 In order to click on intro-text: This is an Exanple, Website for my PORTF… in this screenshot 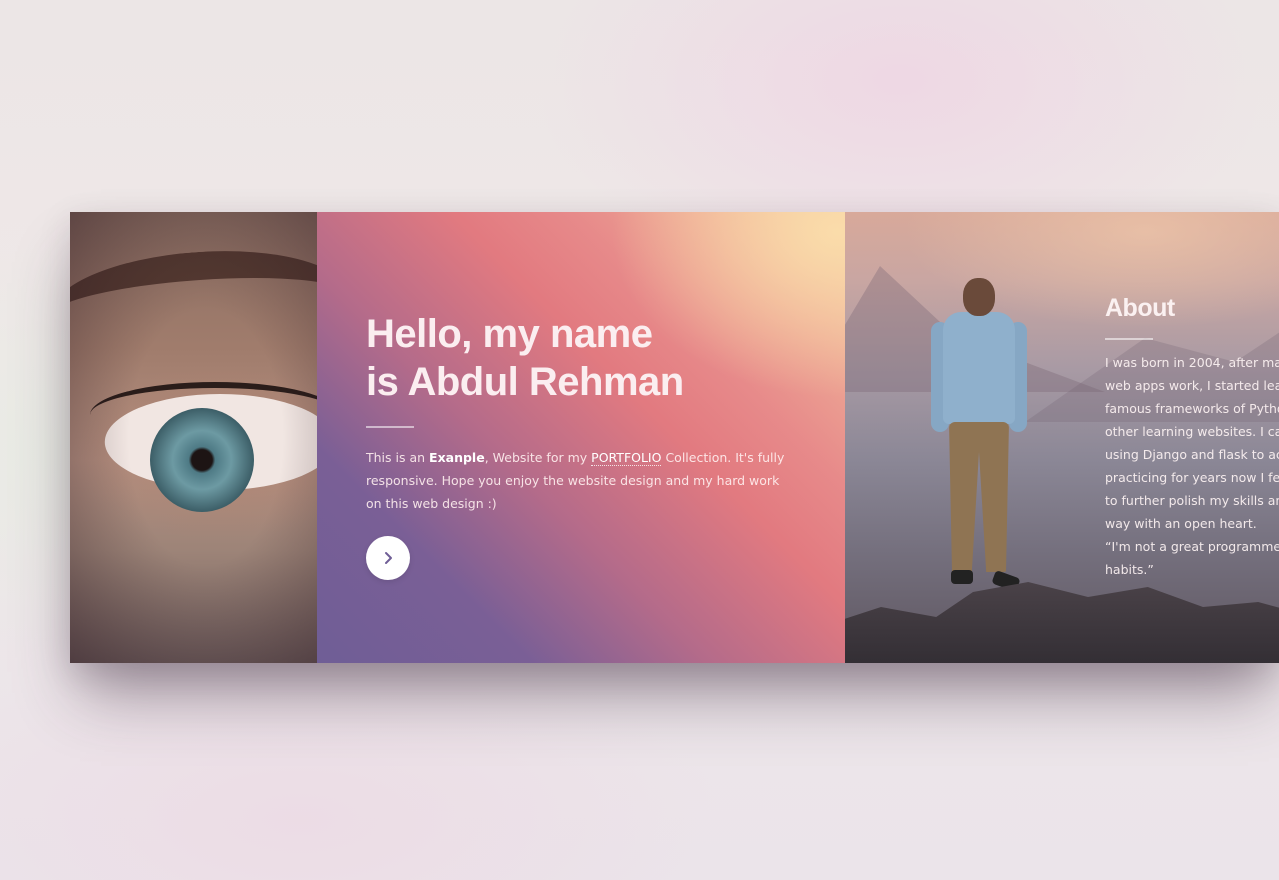, I will do `click(576, 480)`.